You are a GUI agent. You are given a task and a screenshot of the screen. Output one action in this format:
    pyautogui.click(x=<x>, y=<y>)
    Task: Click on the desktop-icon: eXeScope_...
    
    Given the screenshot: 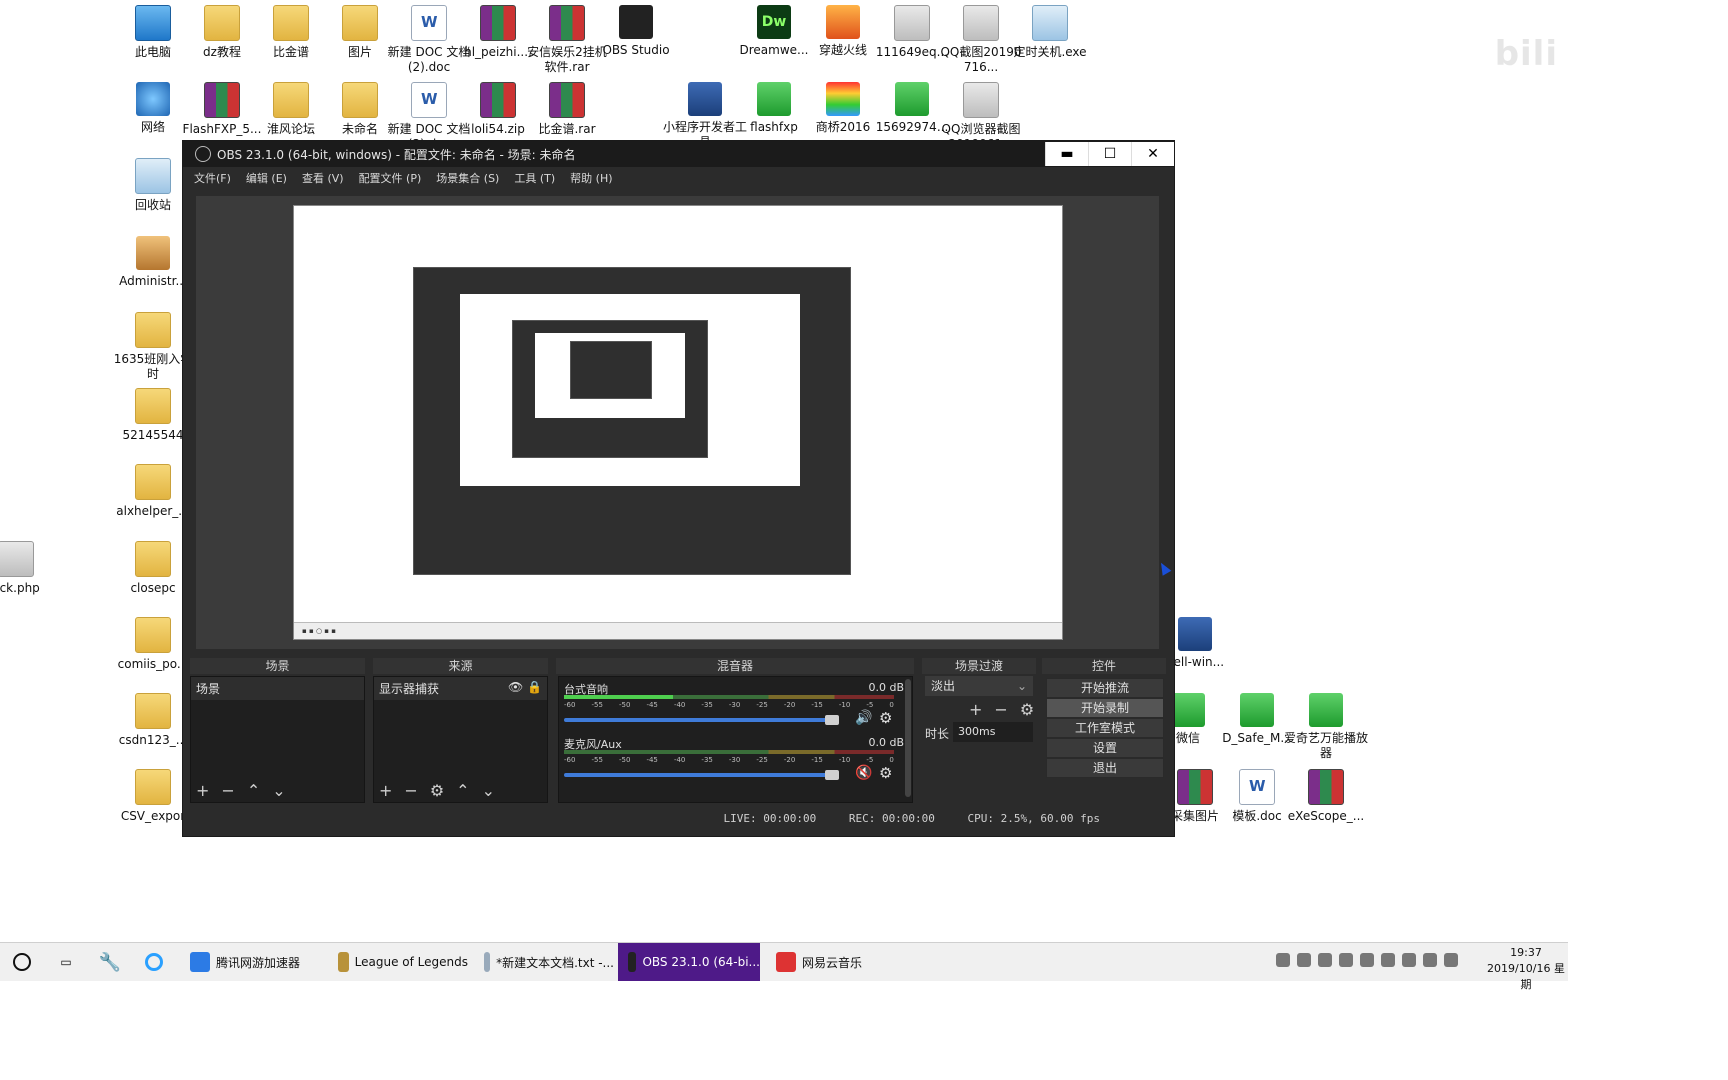 What is the action you would take?
    pyautogui.click(x=1326, y=796)
    